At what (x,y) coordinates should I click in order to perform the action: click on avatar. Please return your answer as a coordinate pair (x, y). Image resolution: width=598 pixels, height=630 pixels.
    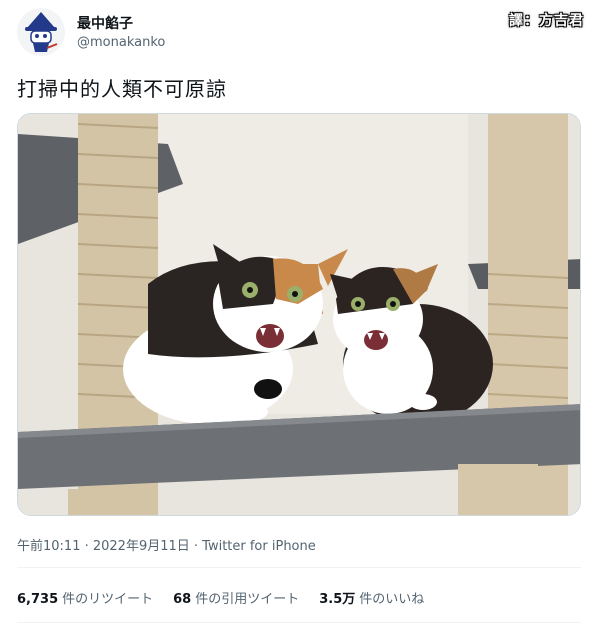
    Looking at the image, I should click on (41, 32).